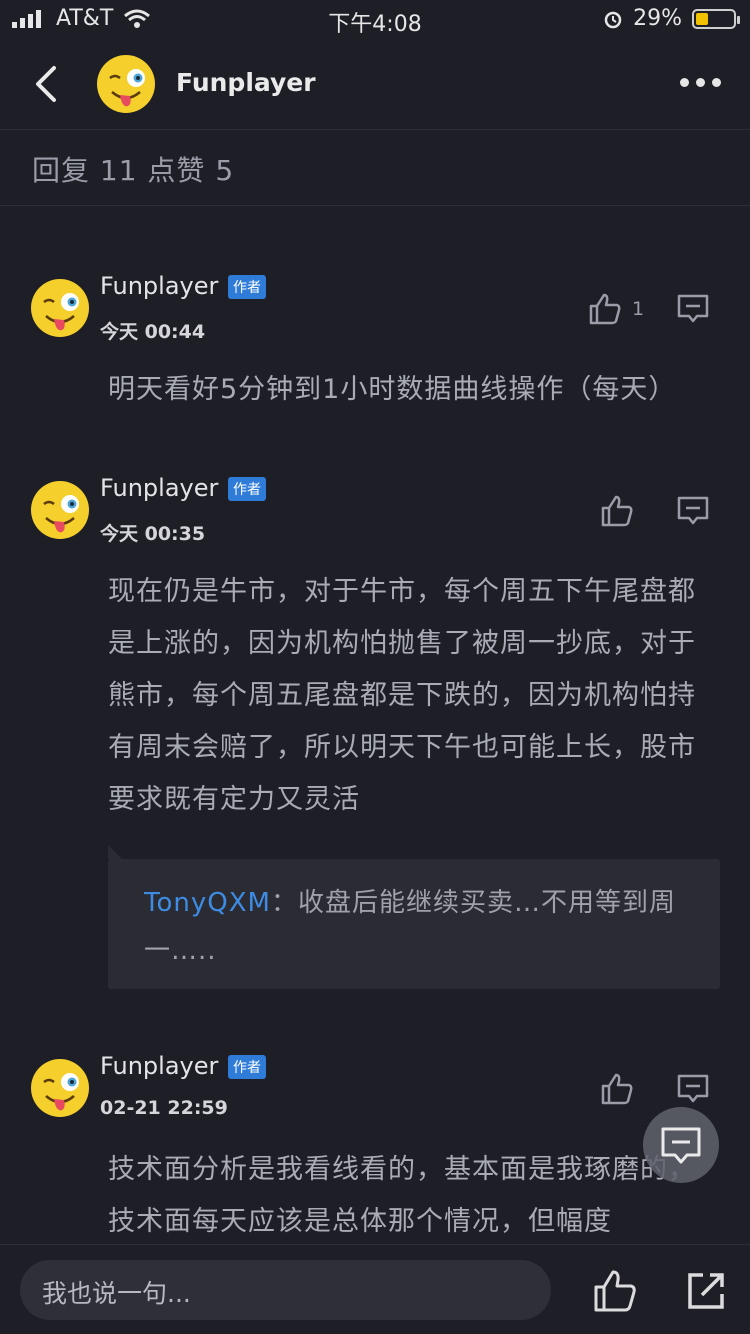  I want to click on more-icon, so click(702, 82).